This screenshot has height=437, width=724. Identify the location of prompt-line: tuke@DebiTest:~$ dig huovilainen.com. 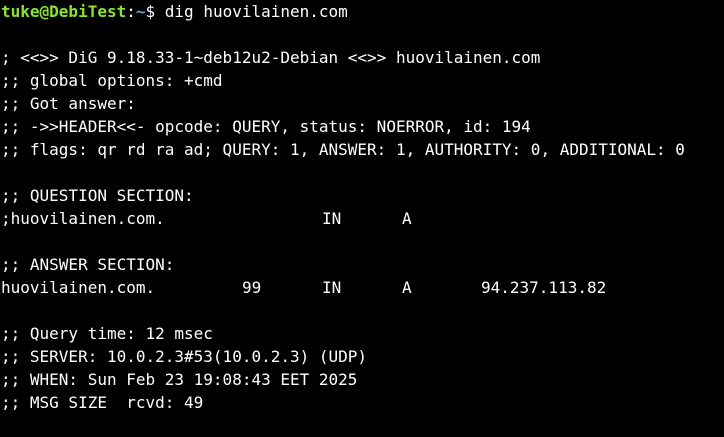
(362, 11).